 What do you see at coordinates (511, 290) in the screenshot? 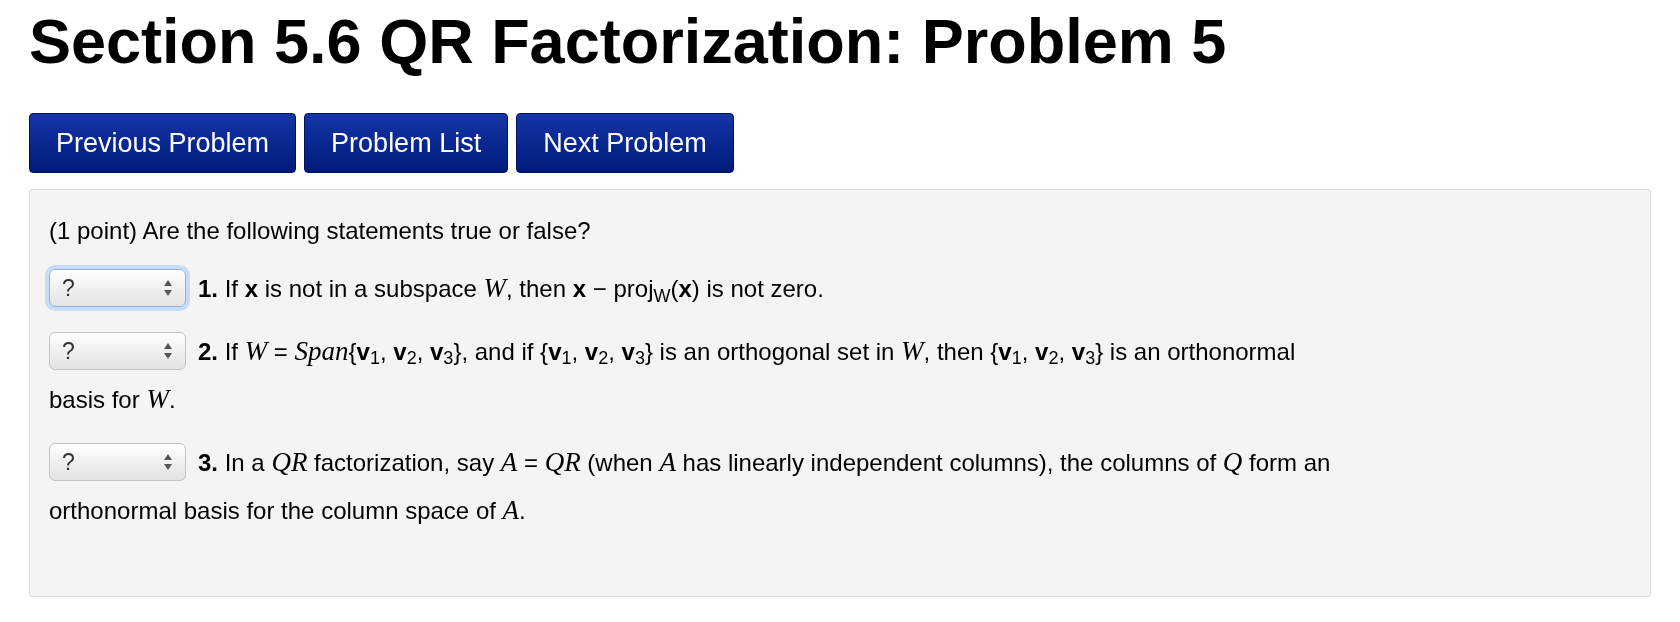
I see `statement-text: 1. If x is not in a subspace W, then x − proj$_{W}$(x) is not zero.` at bounding box center [511, 290].